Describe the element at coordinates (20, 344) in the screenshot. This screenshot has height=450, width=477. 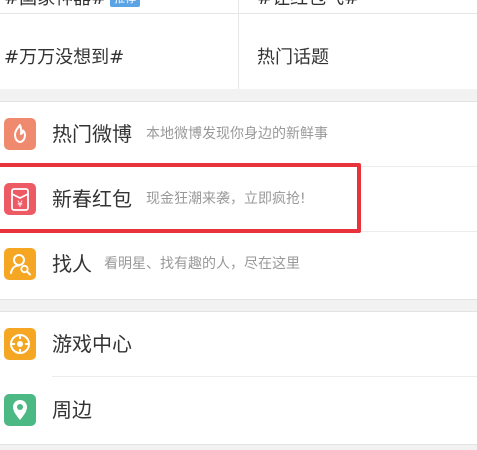
I see `game-center-icon` at that location.